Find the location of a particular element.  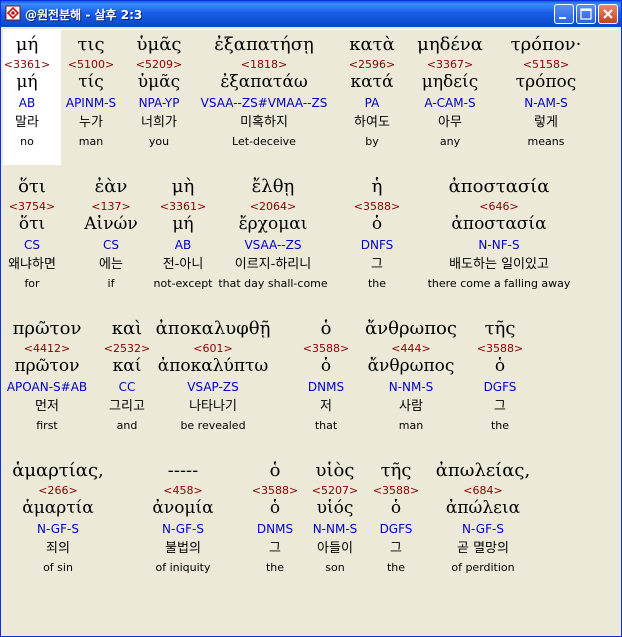

maximize-icon is located at coordinates (586, 14).